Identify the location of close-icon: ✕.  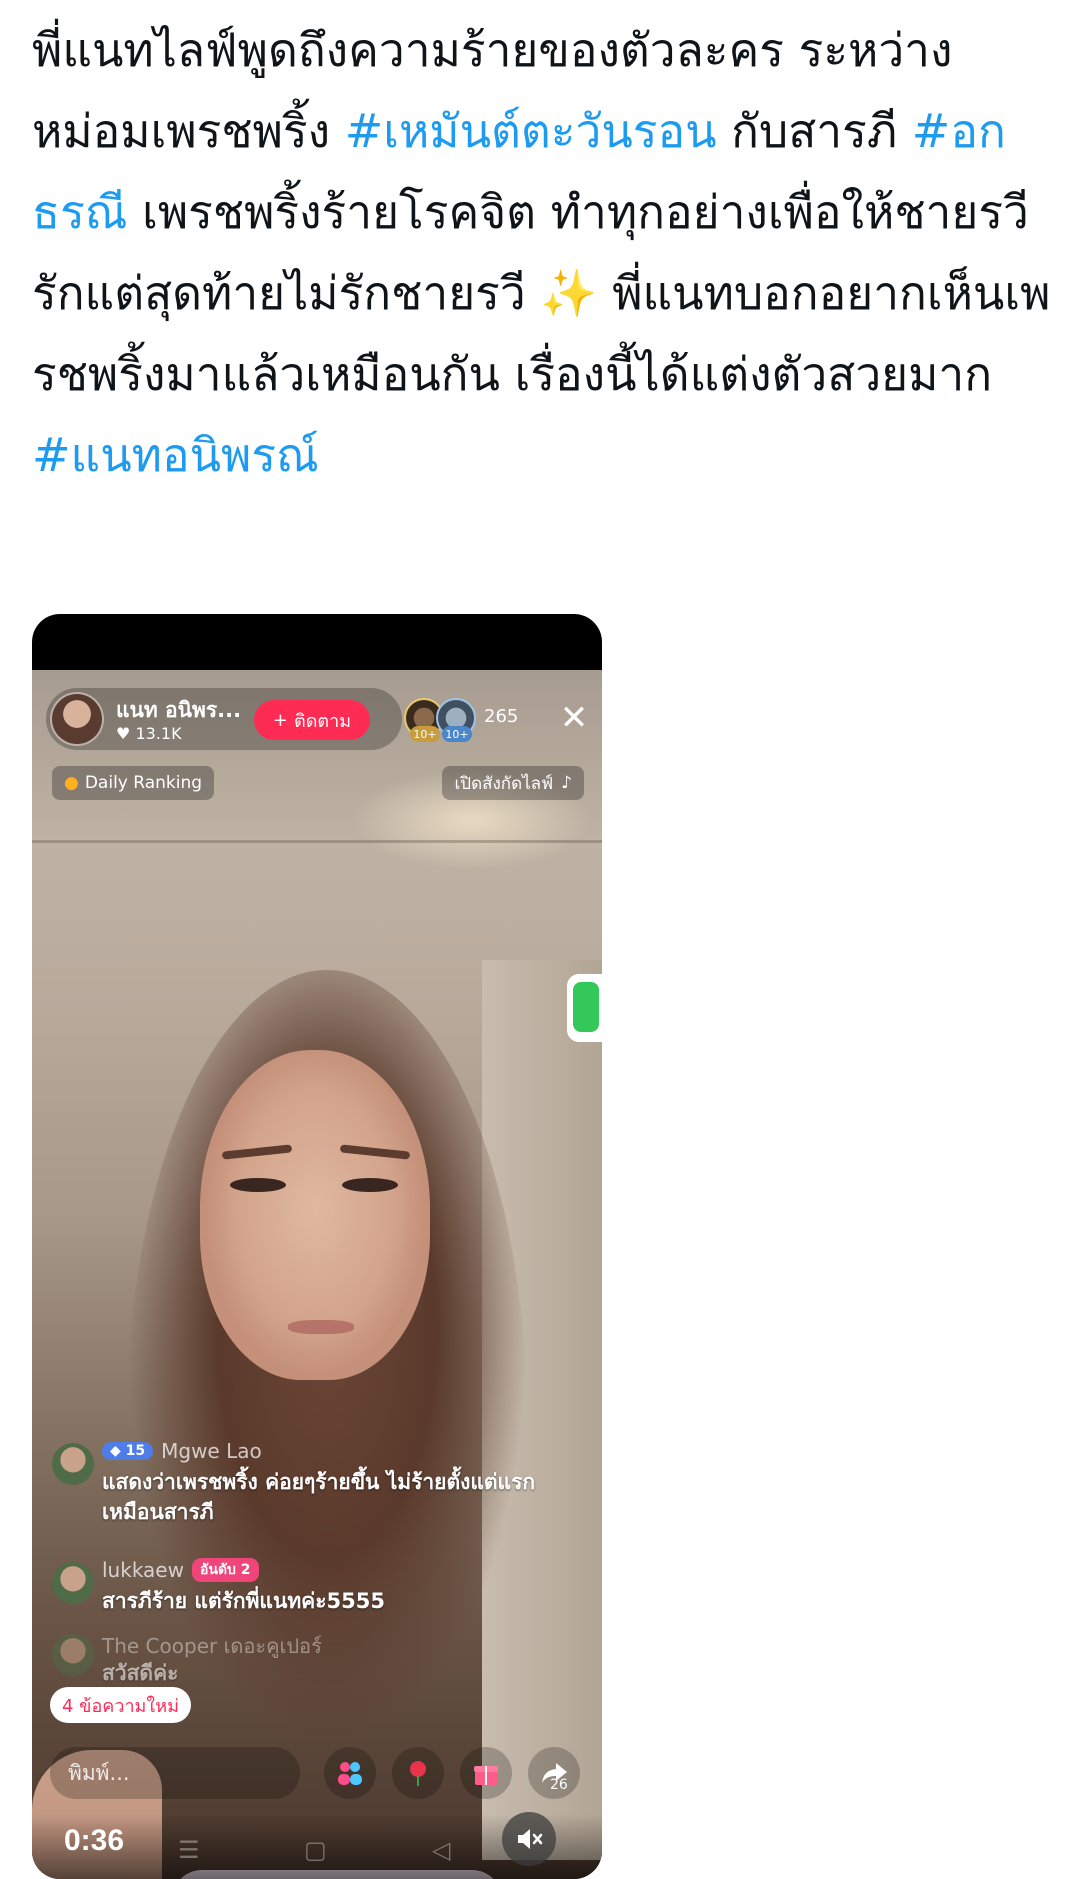
(574, 718).